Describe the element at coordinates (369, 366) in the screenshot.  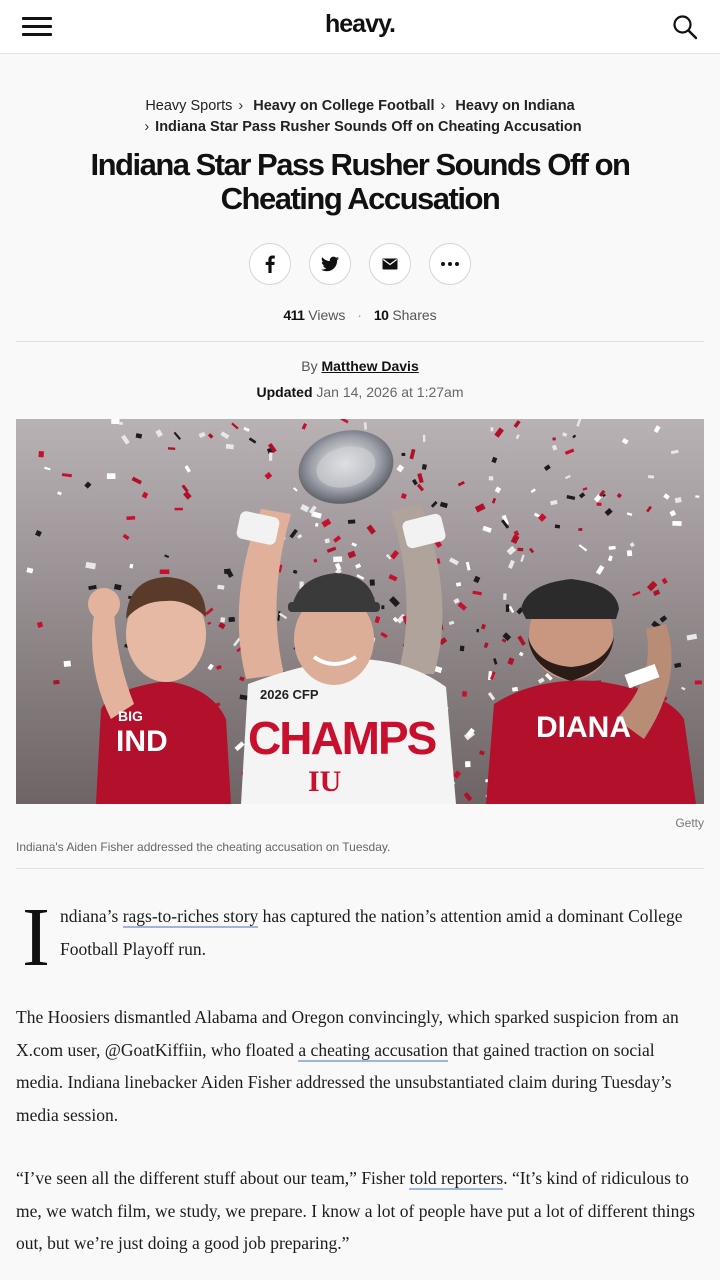
I see `author-link: Matthew Davis` at that location.